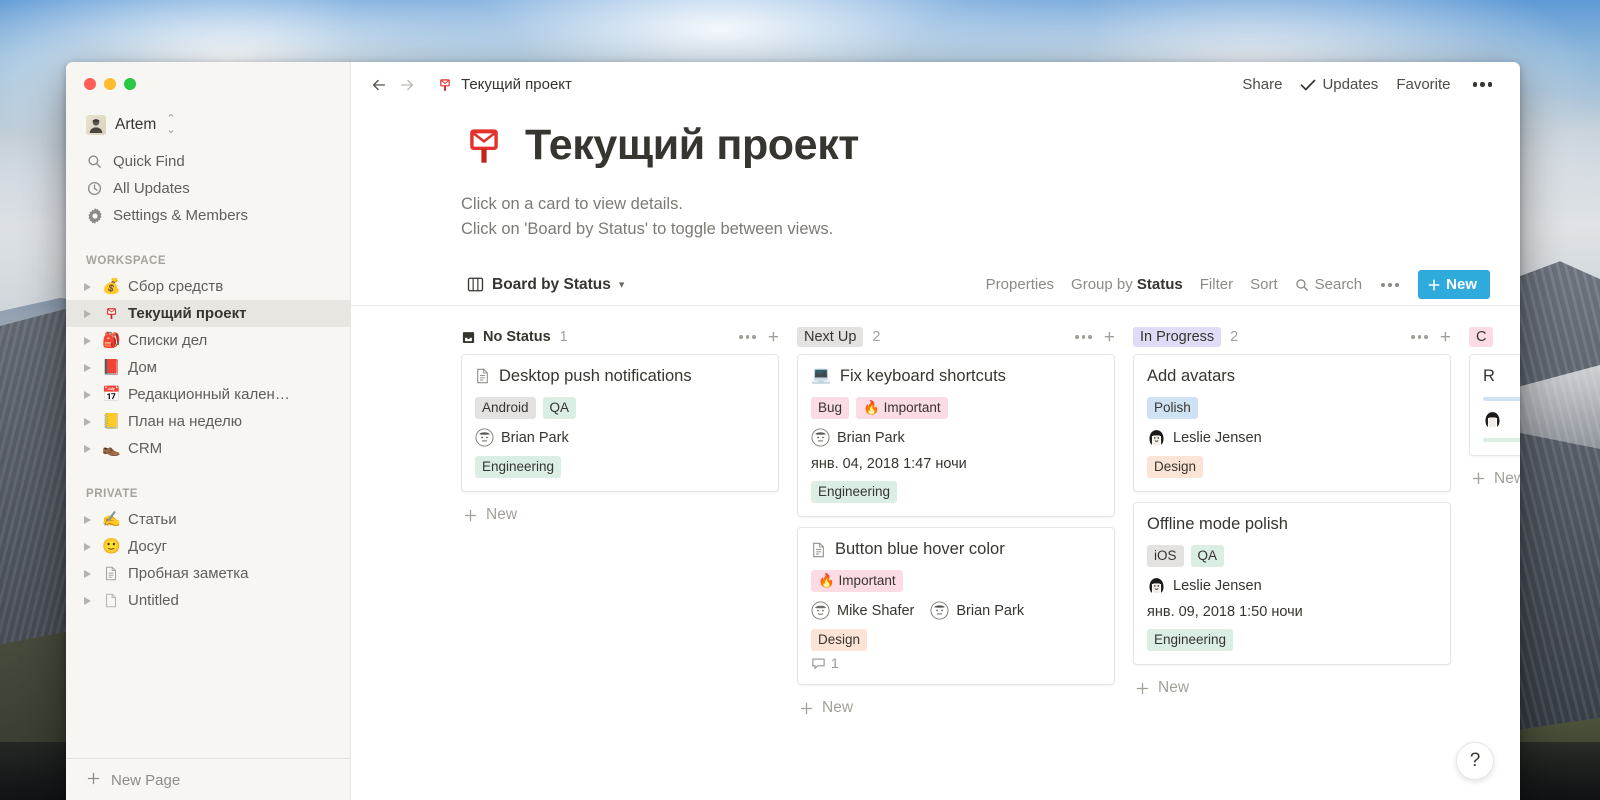 The width and height of the screenshot is (1600, 800). Describe the element at coordinates (1264, 284) in the screenshot. I see `sort-button: Sort` at that location.